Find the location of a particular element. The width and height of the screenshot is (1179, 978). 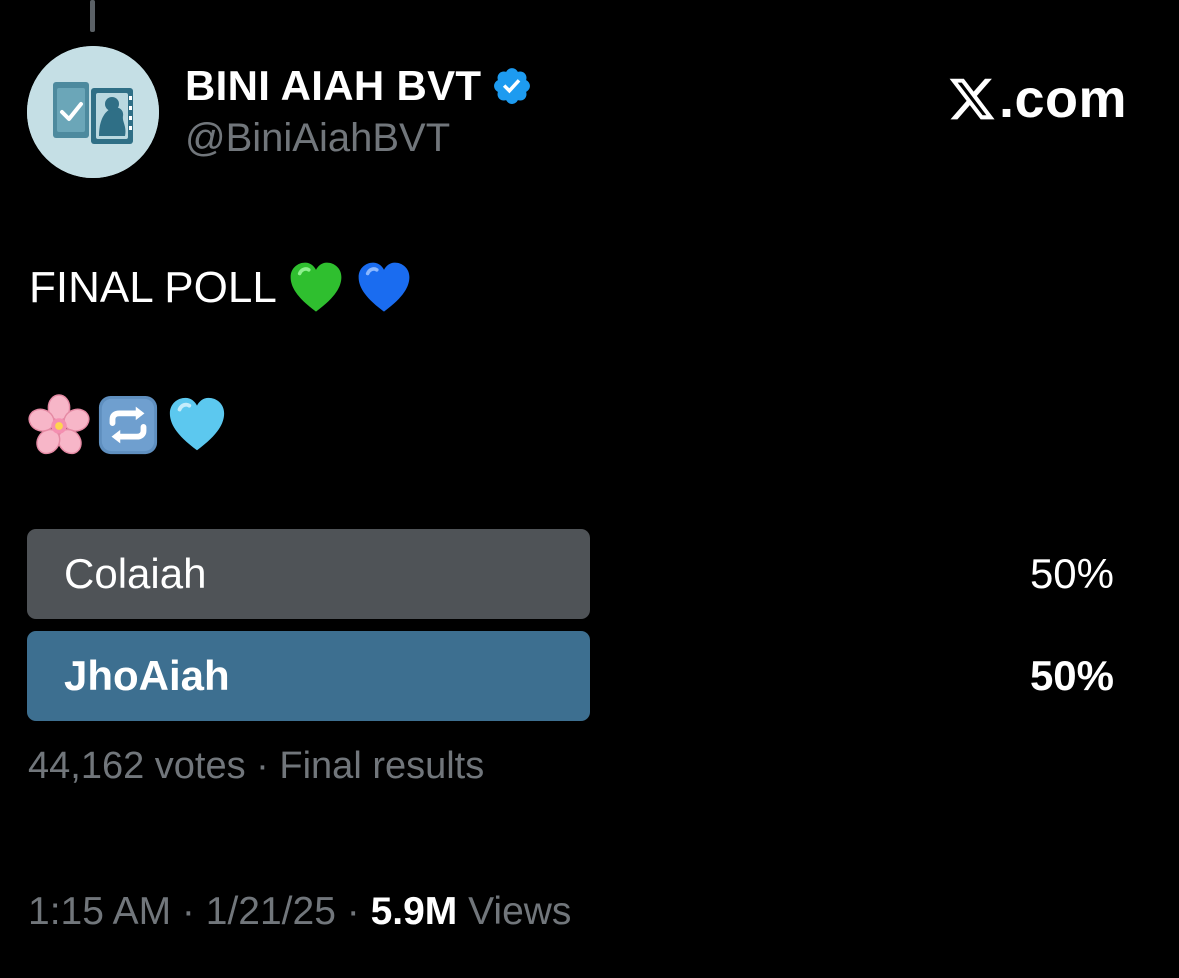

poll-option: Colaiah 50% is located at coordinates (572, 574).